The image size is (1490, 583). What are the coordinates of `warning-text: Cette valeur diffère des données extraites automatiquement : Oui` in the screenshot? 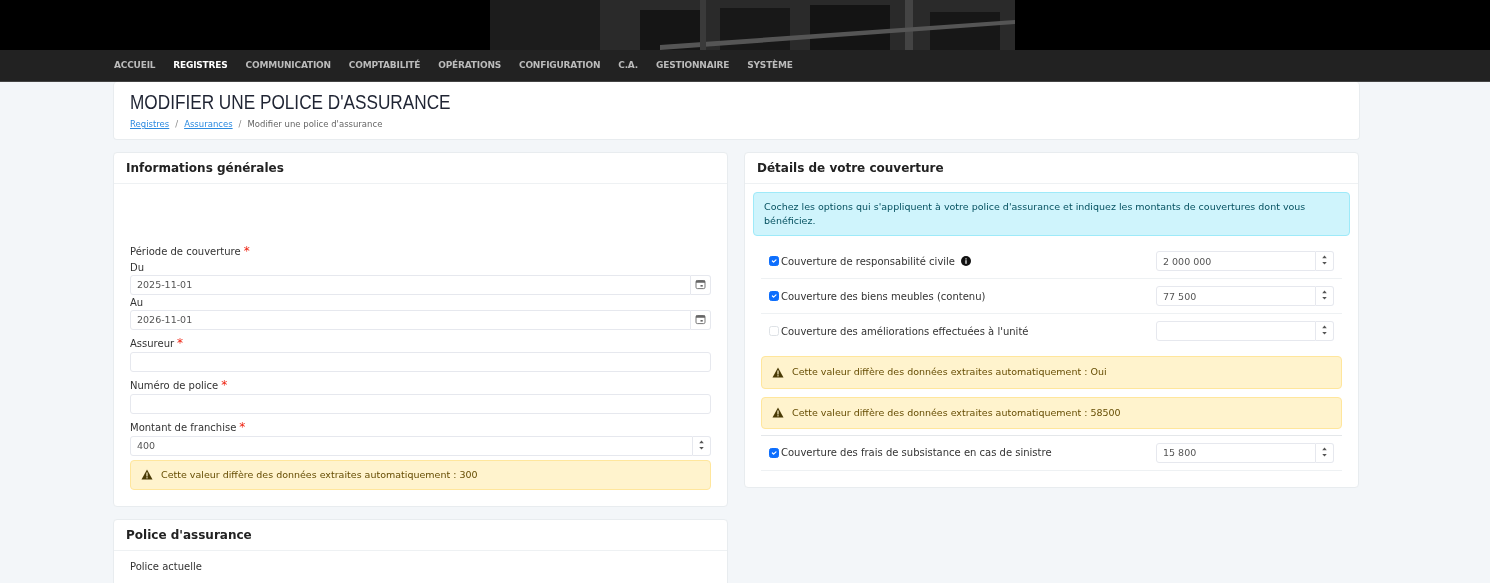 It's located at (949, 372).